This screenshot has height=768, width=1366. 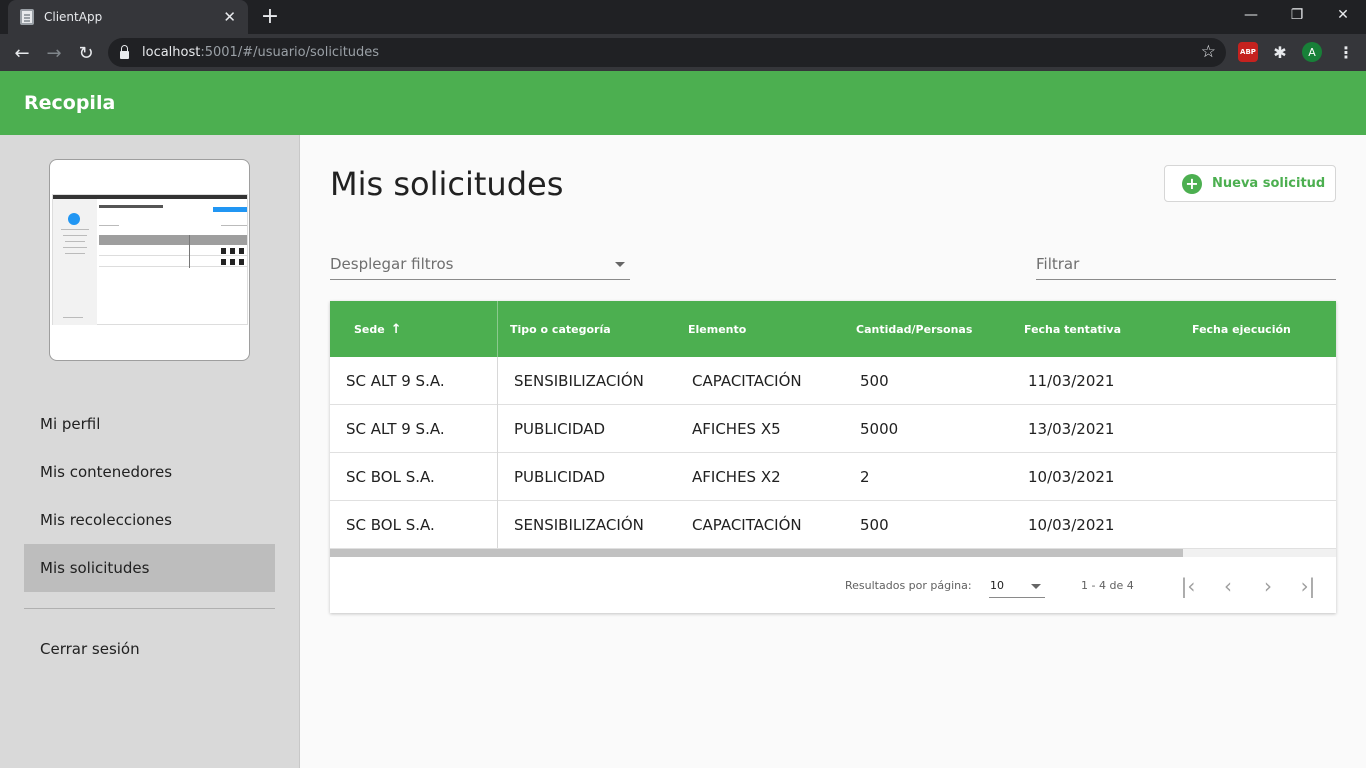 I want to click on filters-dropdown: Desplegar filtros, so click(x=480, y=265).